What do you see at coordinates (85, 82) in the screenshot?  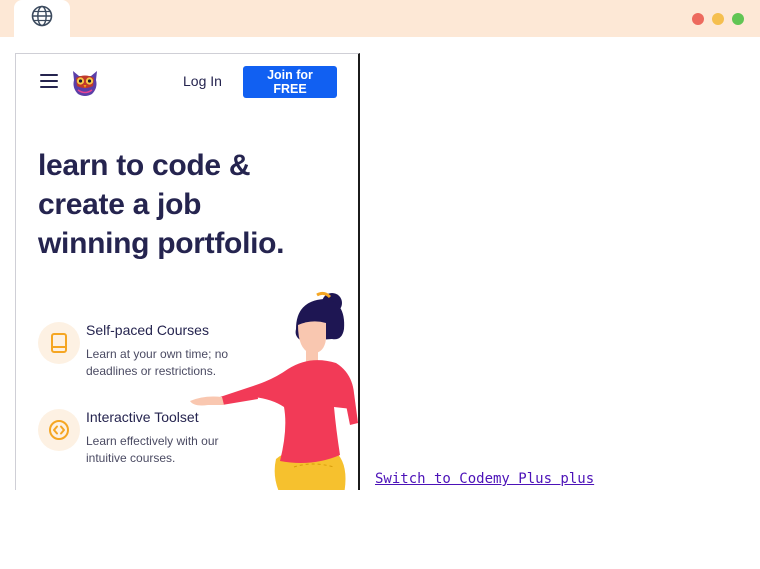 I see `owl-logo-icon` at bounding box center [85, 82].